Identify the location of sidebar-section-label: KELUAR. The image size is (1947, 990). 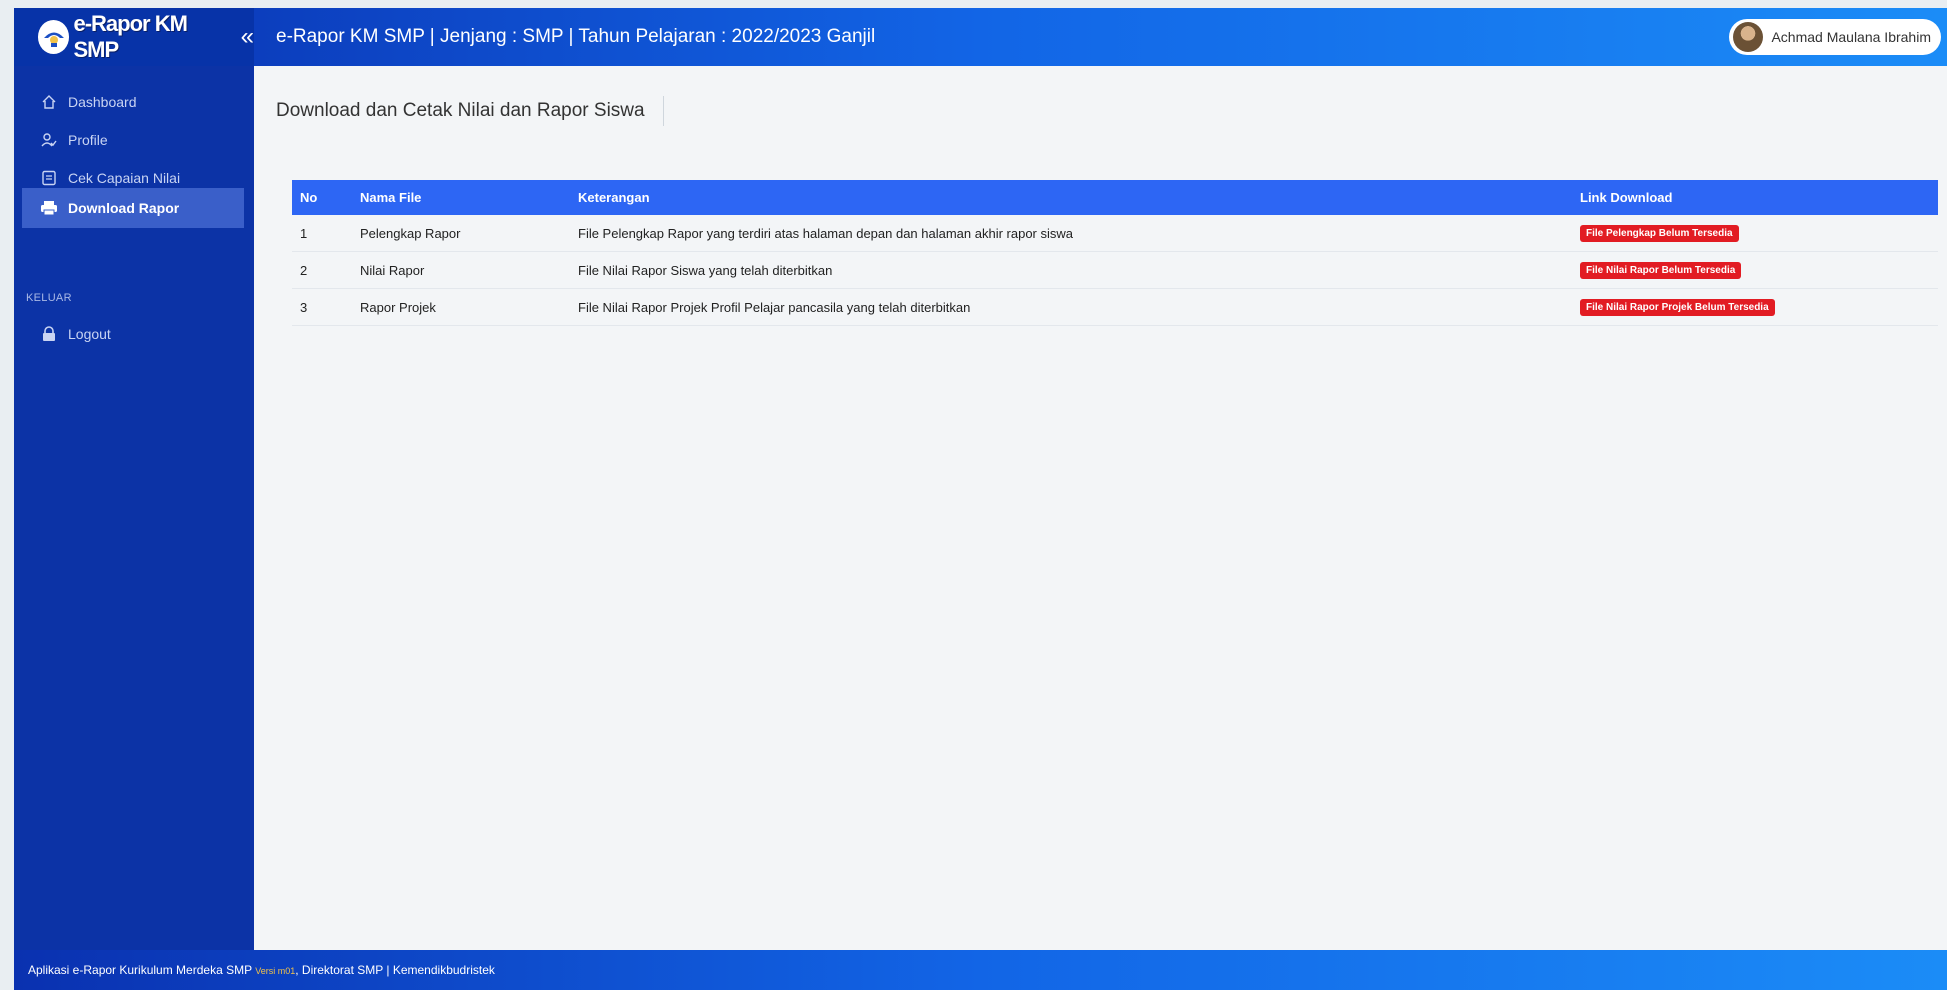
(49, 298).